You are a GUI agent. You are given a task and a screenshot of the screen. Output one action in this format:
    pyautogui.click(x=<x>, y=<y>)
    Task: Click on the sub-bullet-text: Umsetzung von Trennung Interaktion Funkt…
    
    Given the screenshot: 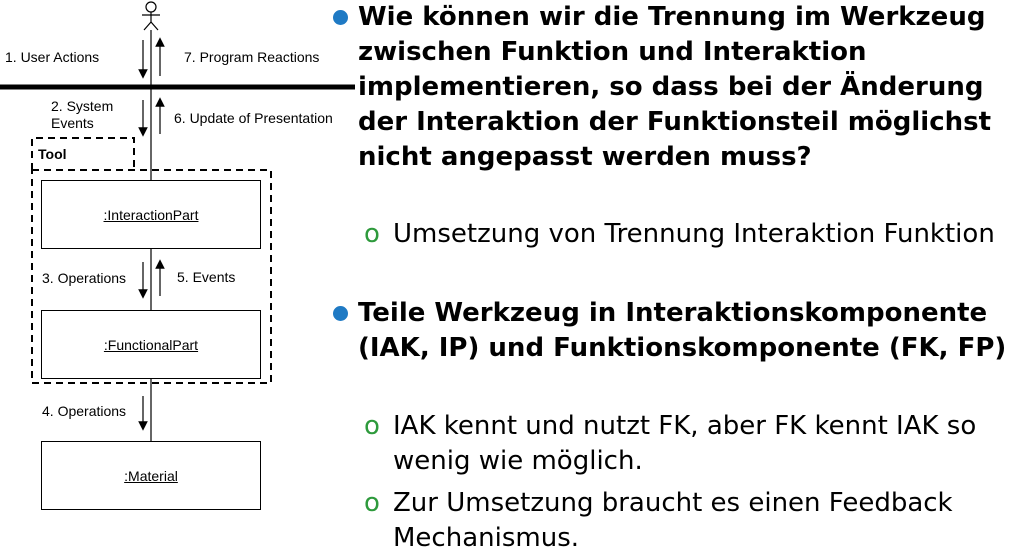 What is the action you would take?
    pyautogui.click(x=694, y=234)
    